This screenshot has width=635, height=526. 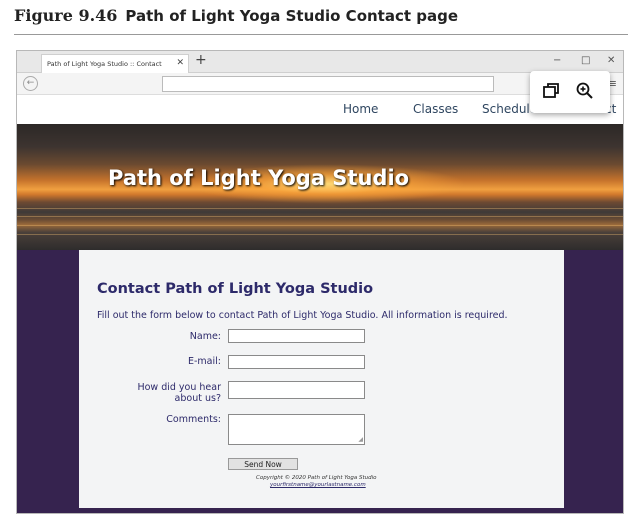 I want to click on name-label: Name:, so click(x=205, y=336).